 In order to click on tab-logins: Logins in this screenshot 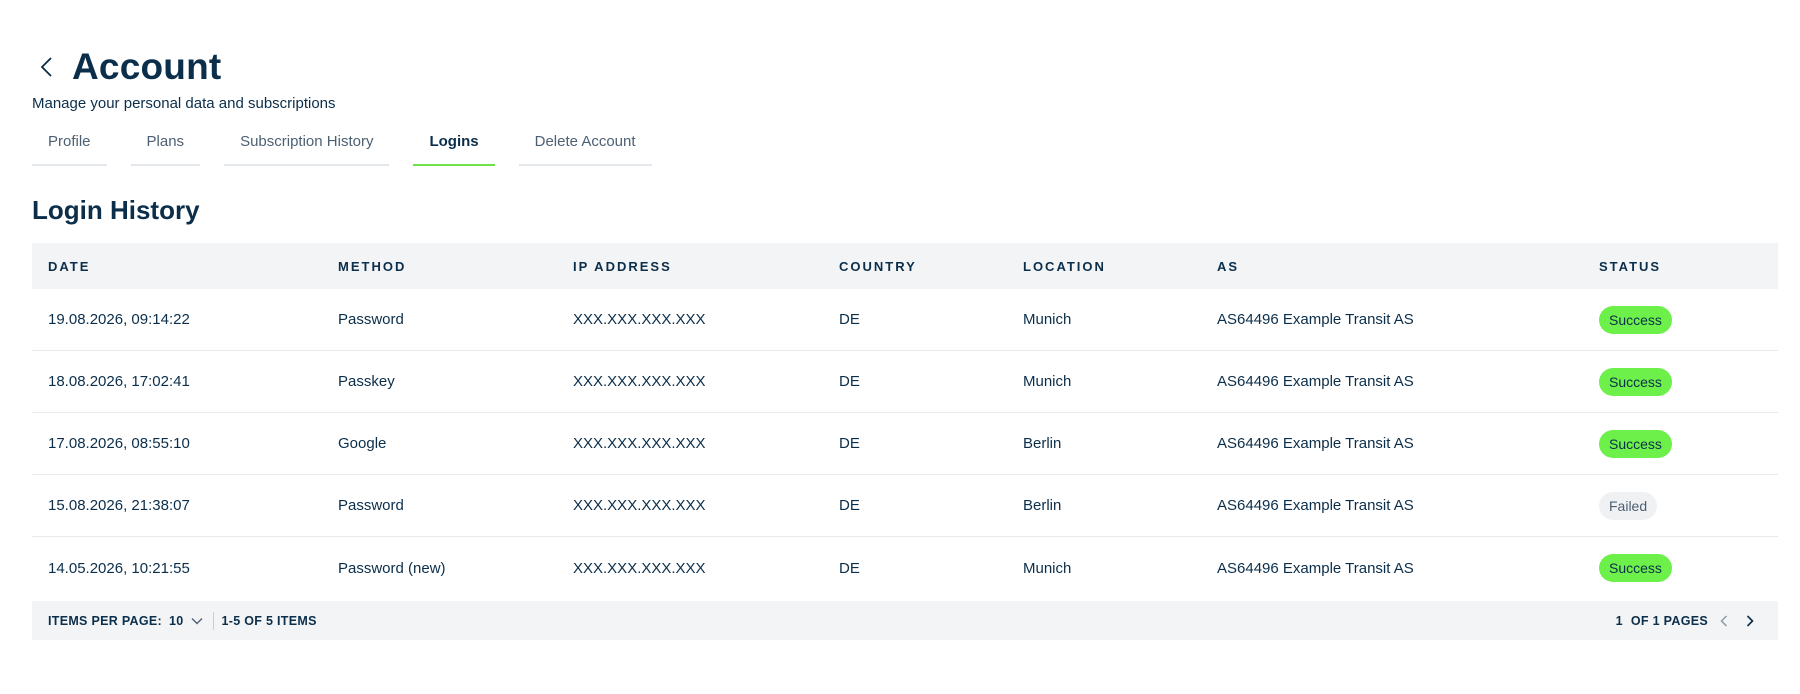, I will do `click(454, 147)`.